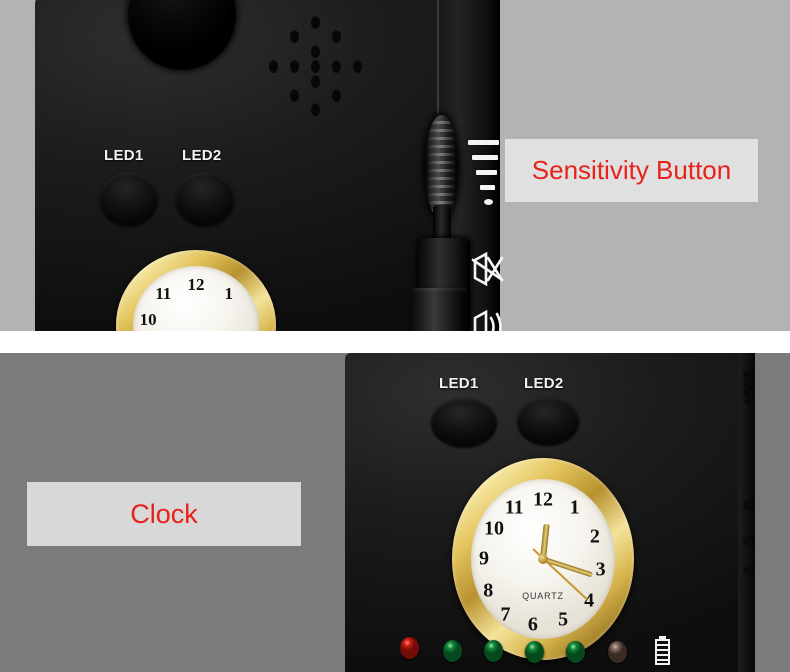 This screenshot has width=790, height=672. Describe the element at coordinates (483, 558) in the screenshot. I see `clock-numeral: 9` at that location.